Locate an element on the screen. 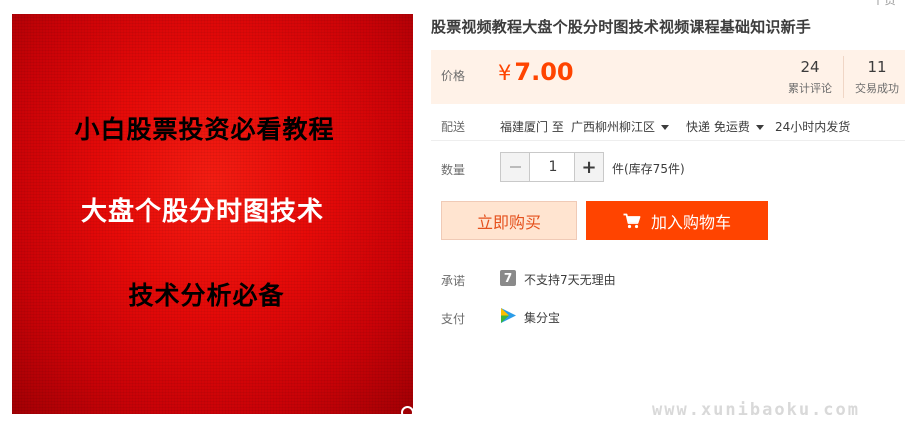 This screenshot has width=905, height=425. reviews-count: 24 is located at coordinates (810, 67).